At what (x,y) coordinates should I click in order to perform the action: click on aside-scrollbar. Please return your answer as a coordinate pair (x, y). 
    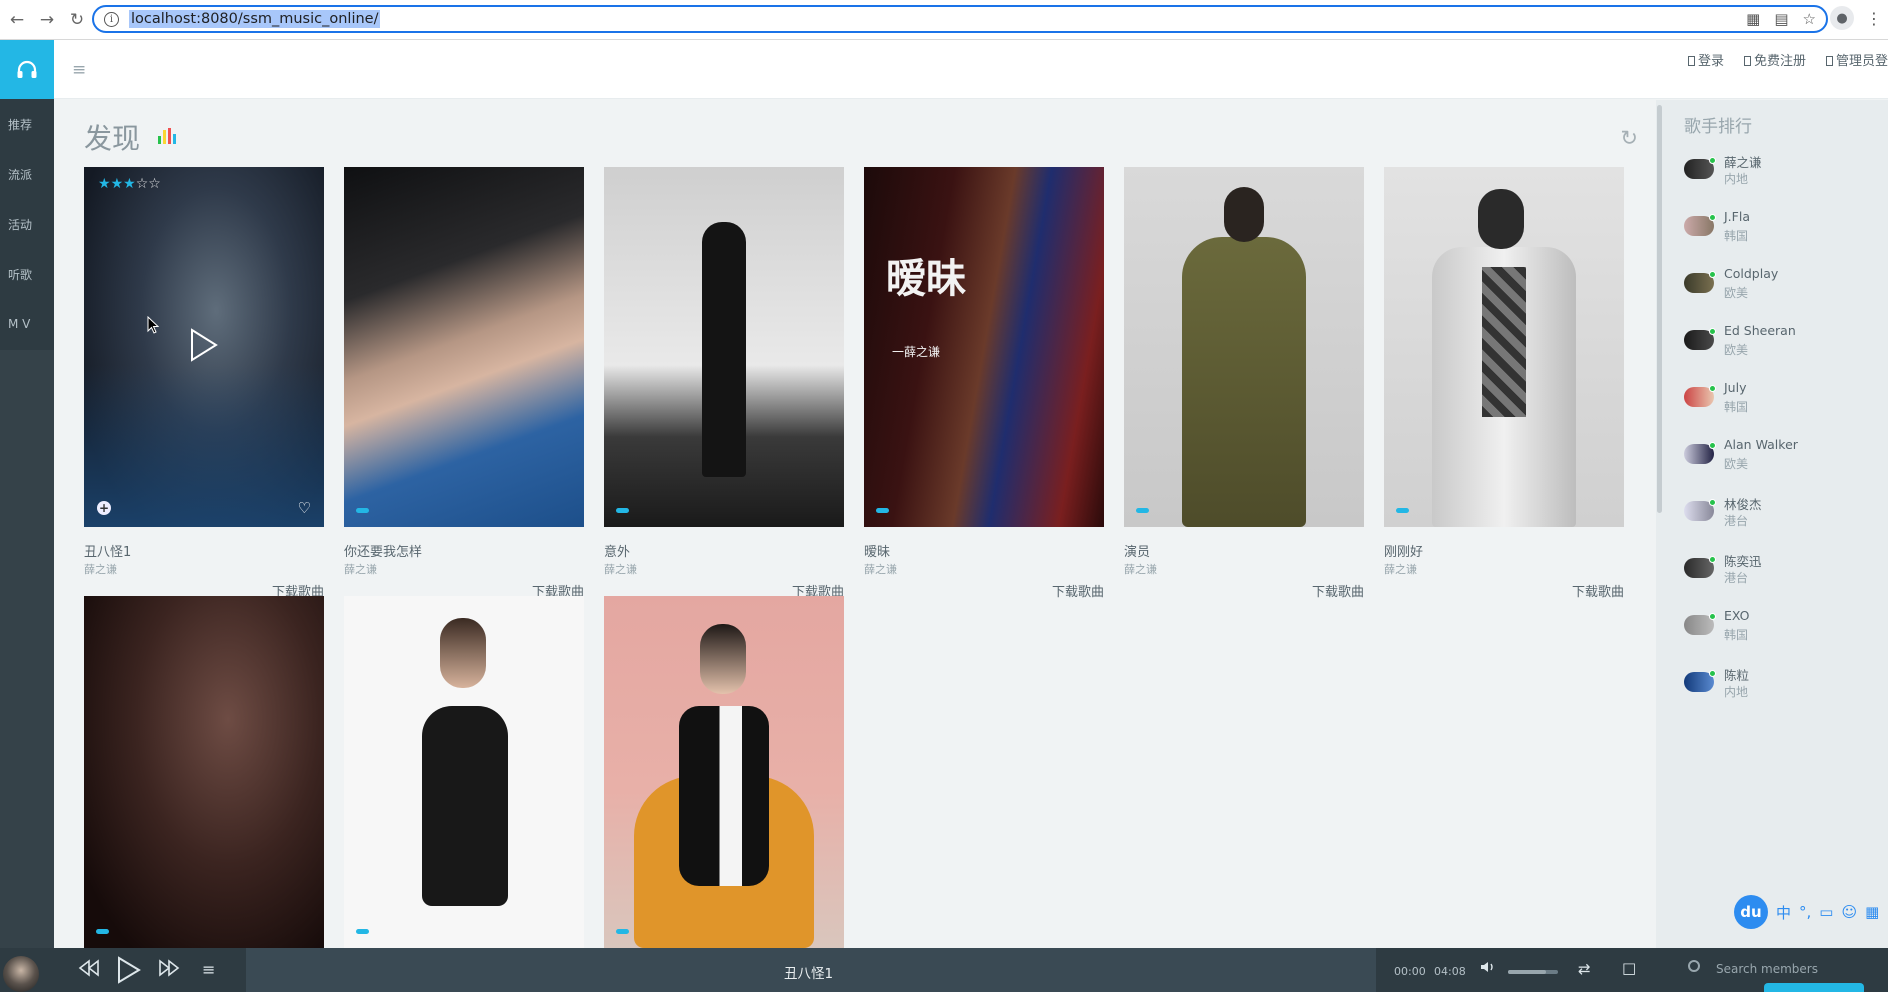
    Looking at the image, I should click on (1659, 309).